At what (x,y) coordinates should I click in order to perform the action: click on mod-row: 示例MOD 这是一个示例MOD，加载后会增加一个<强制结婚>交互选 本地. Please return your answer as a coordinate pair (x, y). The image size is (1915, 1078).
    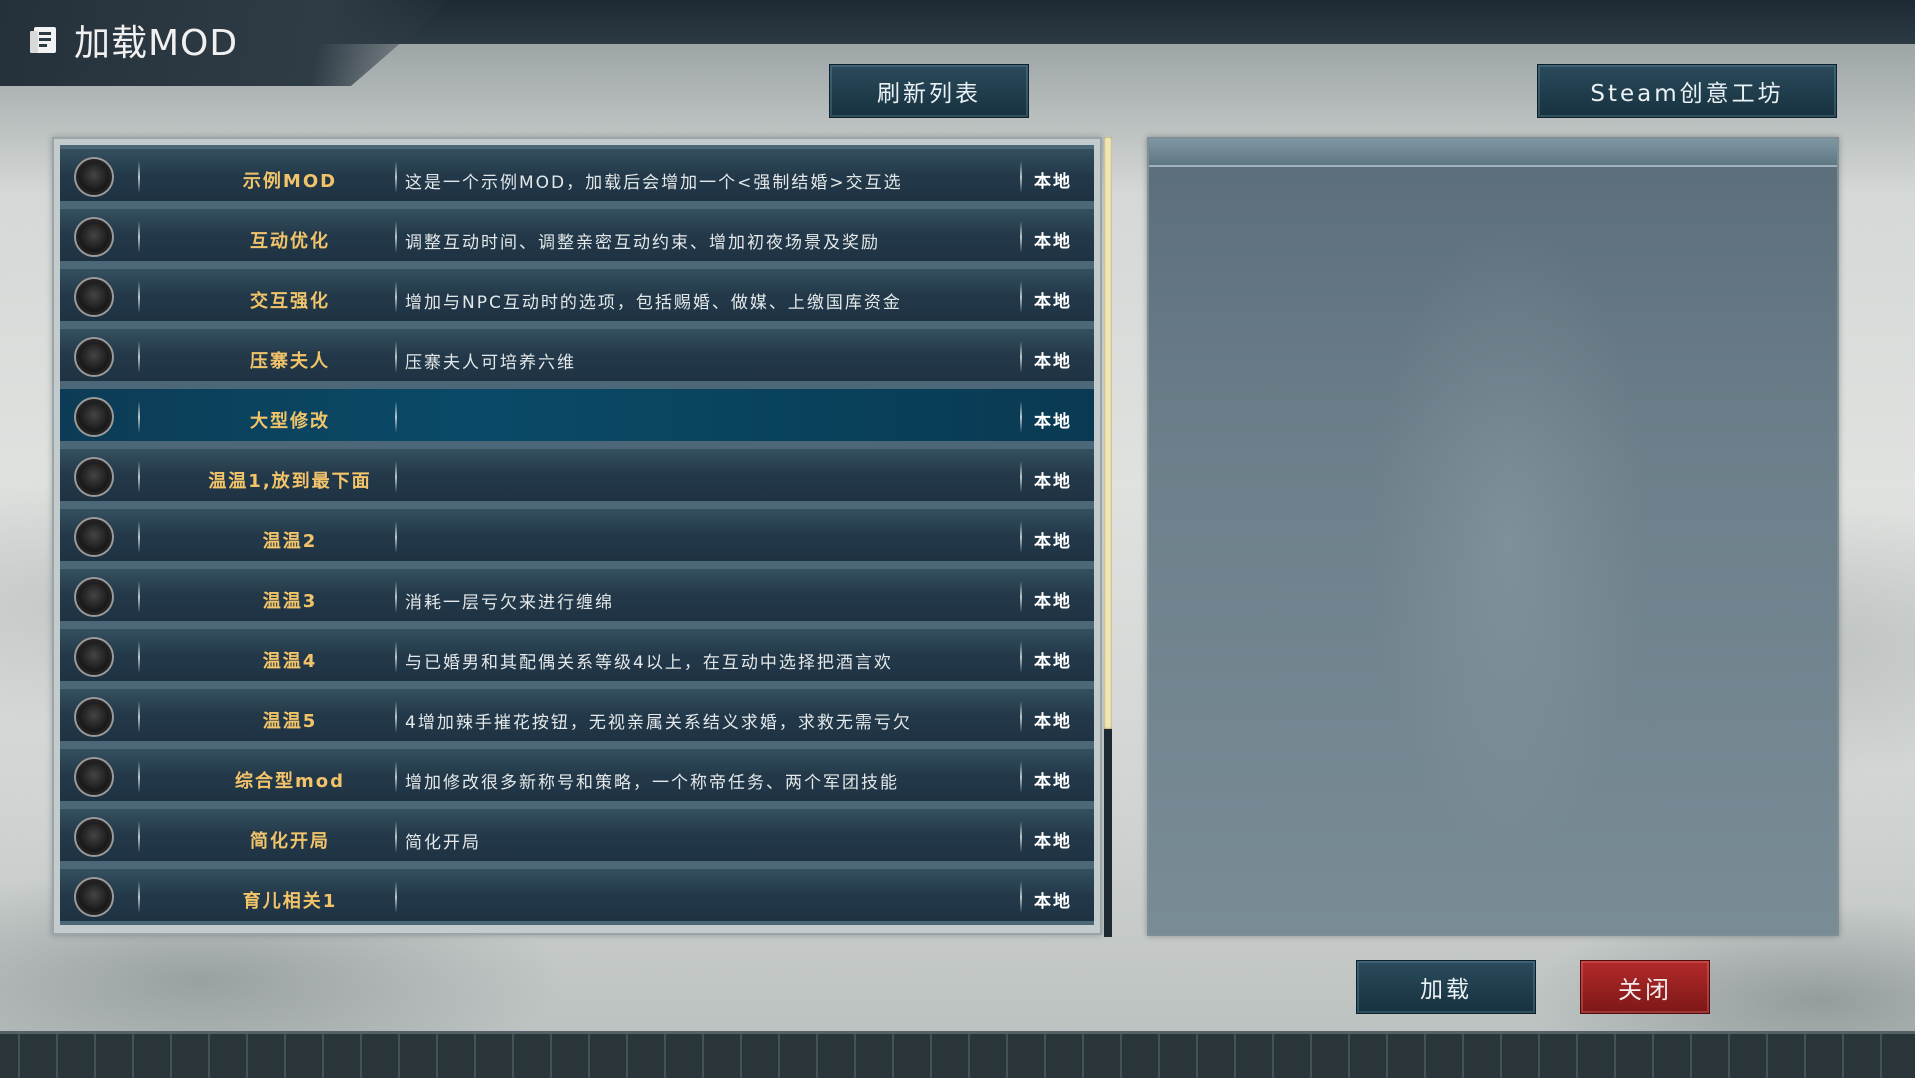
    Looking at the image, I should click on (577, 175).